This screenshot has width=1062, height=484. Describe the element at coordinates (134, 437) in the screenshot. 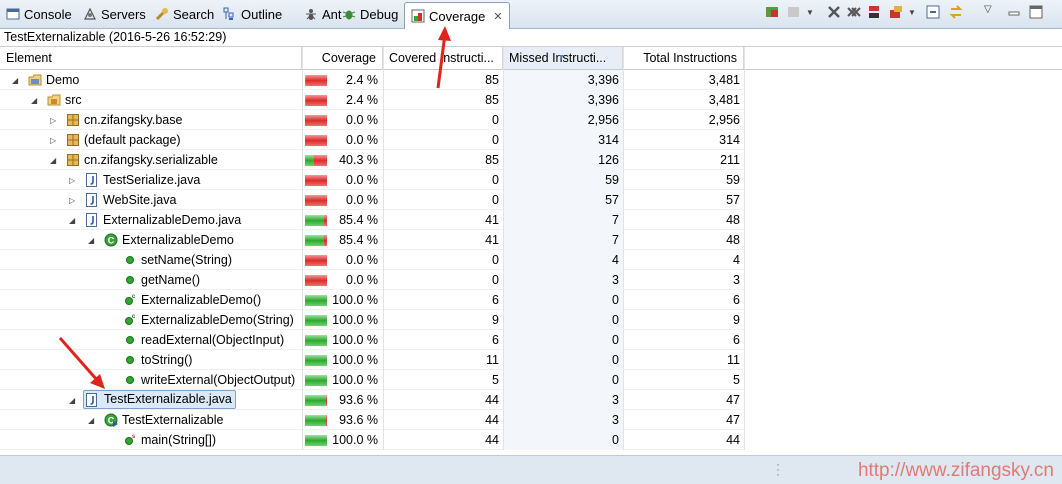

I see `svg-text: s` at that location.